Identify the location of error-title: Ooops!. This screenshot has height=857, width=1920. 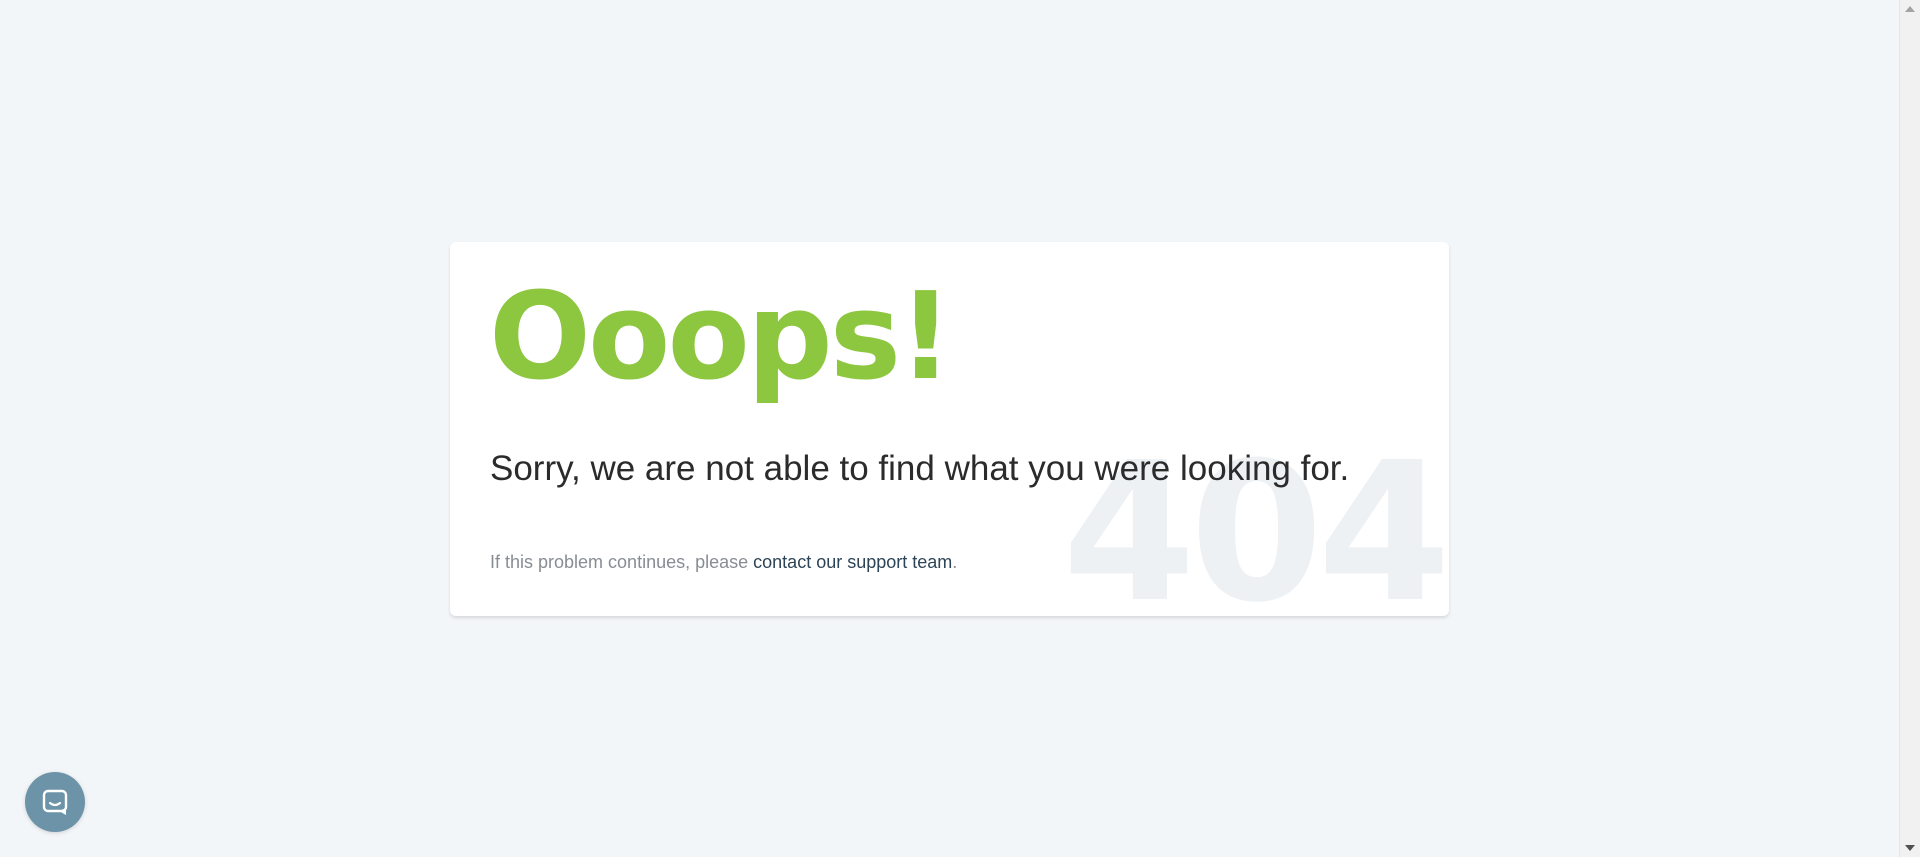
(721, 337).